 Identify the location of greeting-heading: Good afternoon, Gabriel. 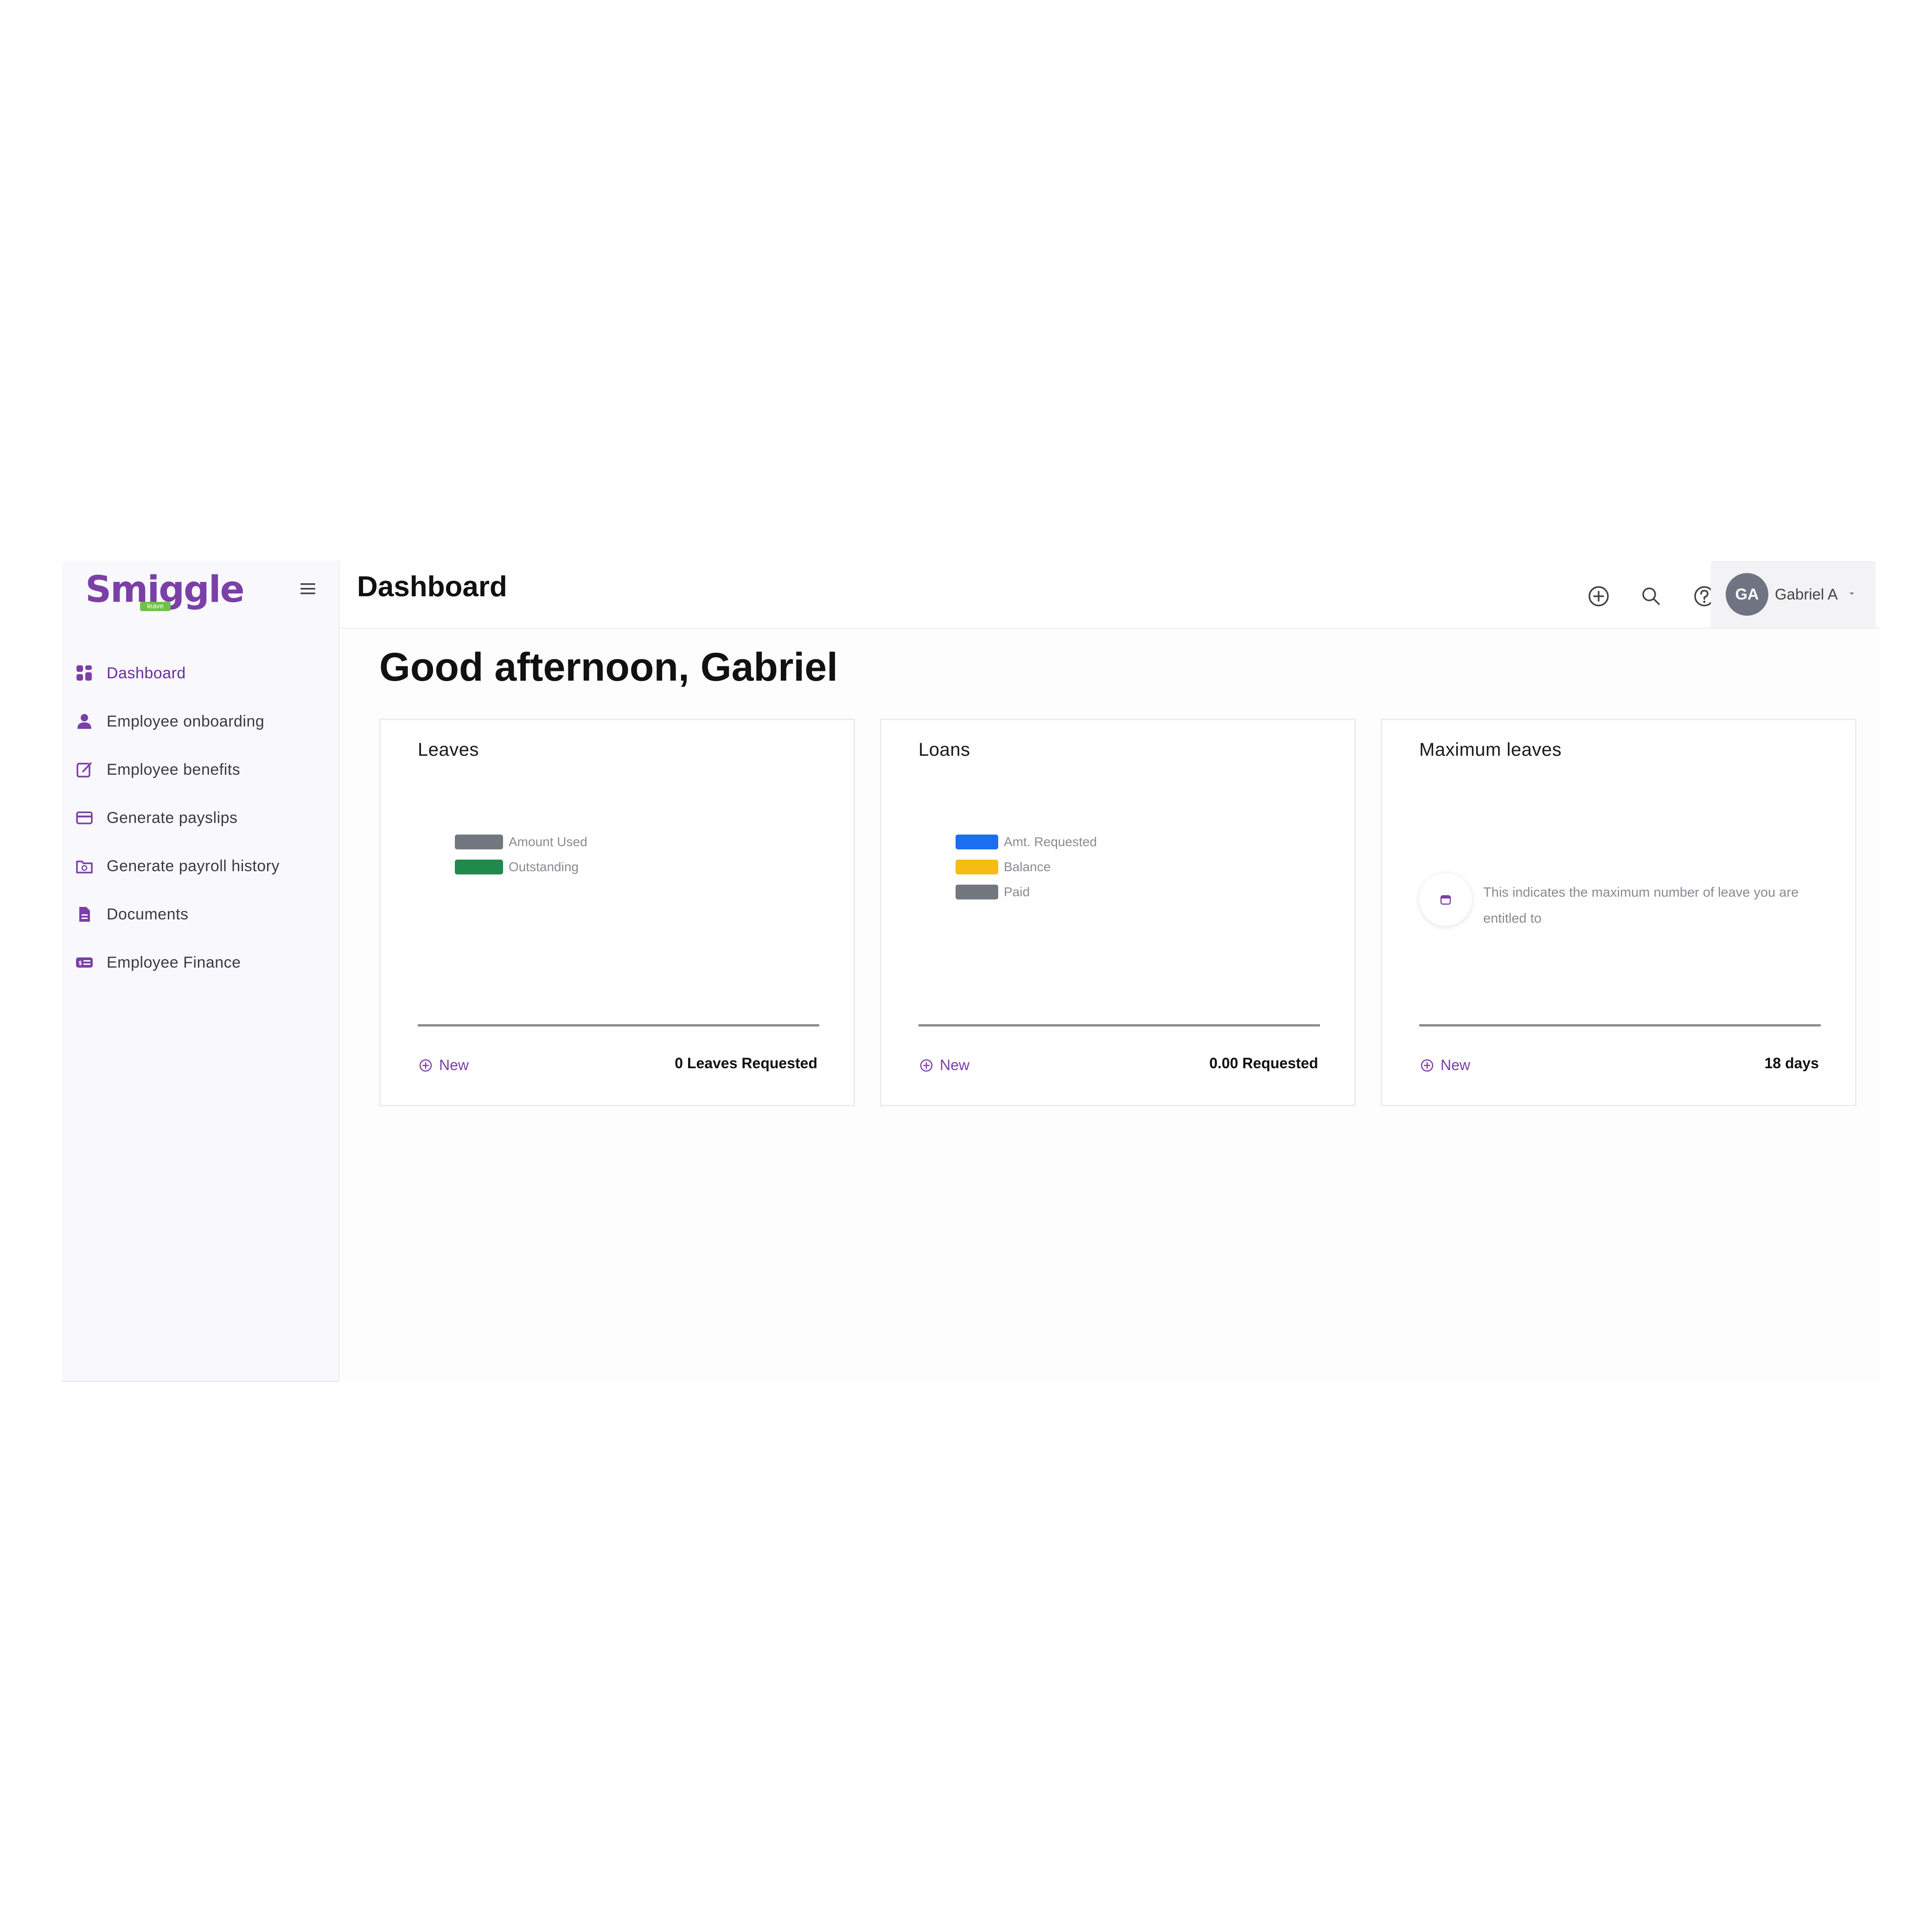
(608, 667).